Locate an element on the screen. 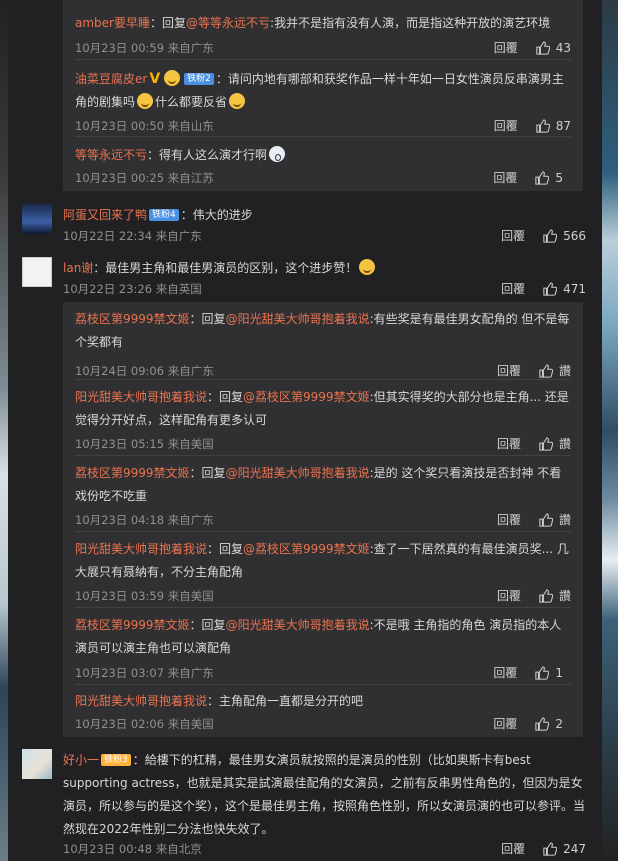 The image size is (618, 861). like-button: 247 is located at coordinates (564, 849).